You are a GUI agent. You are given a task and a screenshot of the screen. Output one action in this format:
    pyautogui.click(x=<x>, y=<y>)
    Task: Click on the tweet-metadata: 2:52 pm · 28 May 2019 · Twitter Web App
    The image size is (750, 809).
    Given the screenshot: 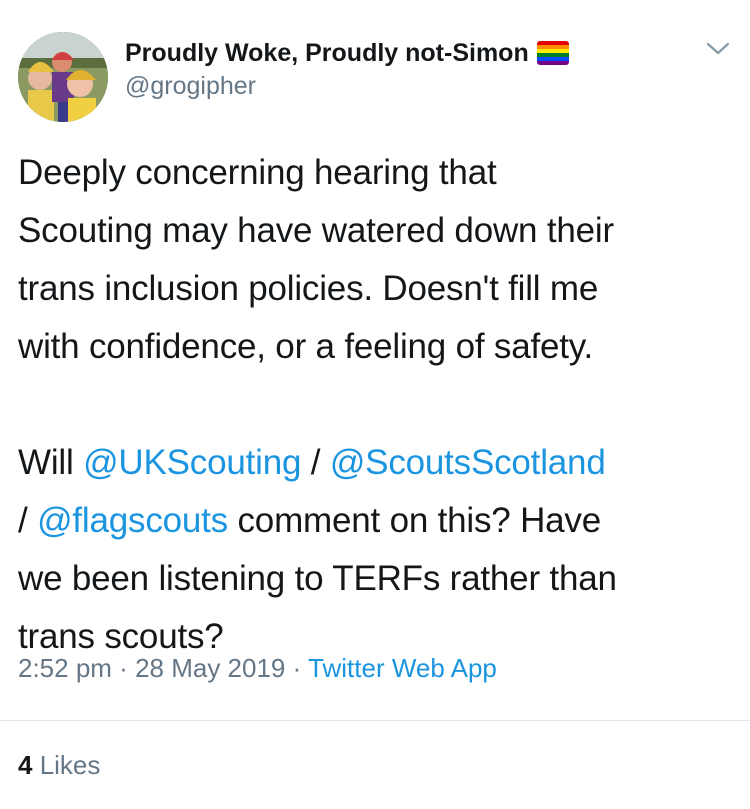 What is the action you would take?
    pyautogui.click(x=257, y=668)
    